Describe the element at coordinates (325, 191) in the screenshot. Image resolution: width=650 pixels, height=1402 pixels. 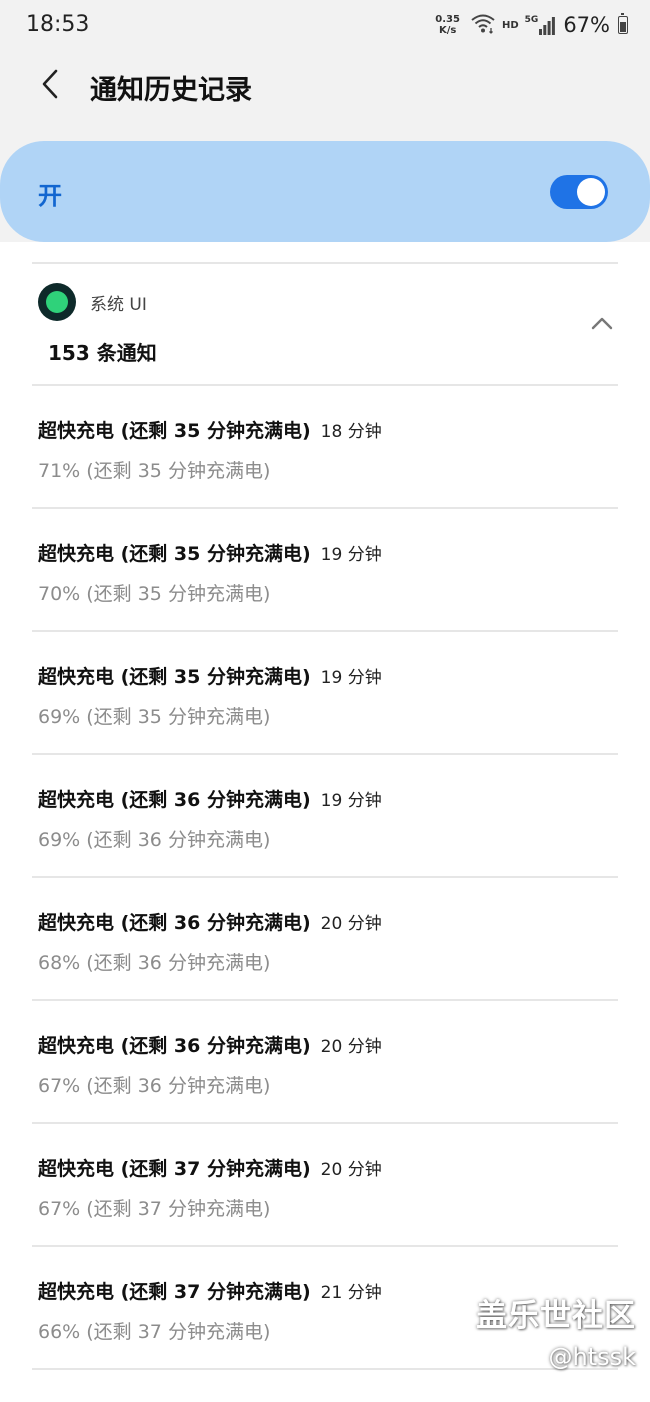
I see `master-switch-row: 开` at that location.